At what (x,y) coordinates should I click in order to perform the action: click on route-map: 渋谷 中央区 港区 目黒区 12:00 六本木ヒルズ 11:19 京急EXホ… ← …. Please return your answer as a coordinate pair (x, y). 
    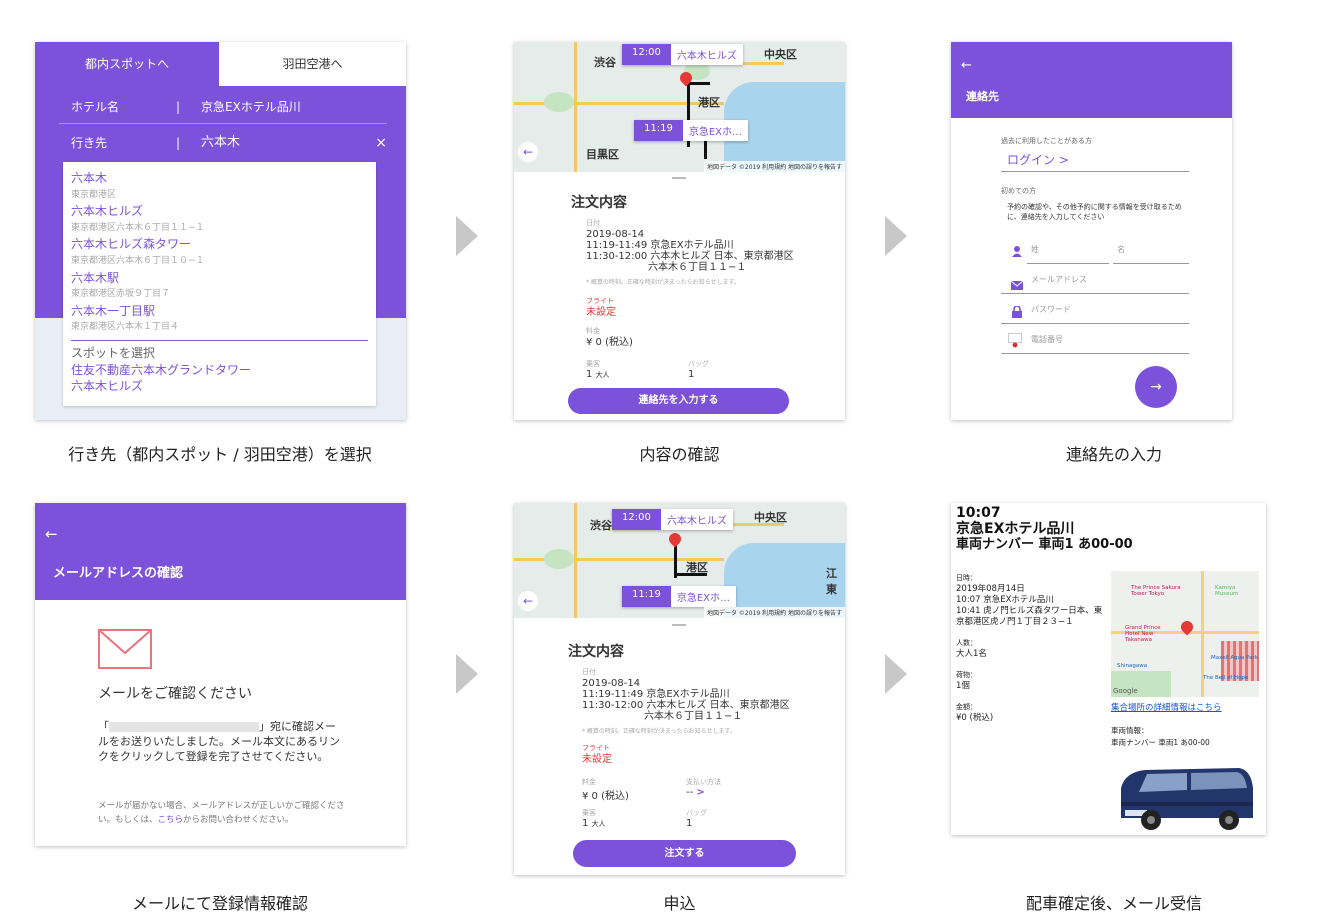
    Looking at the image, I should click on (679, 107).